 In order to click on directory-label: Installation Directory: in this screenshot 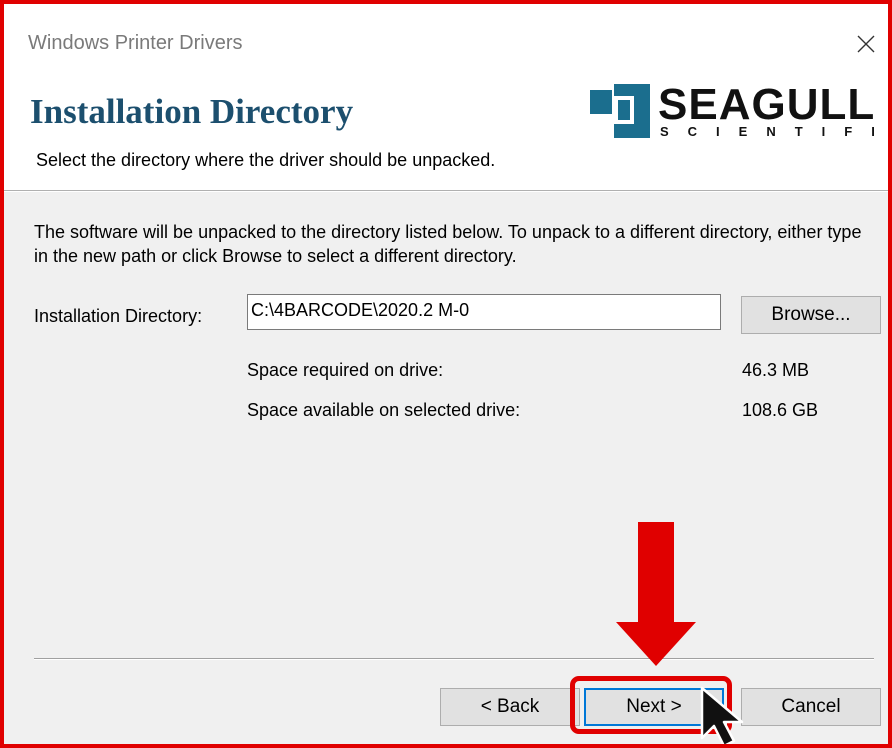, I will do `click(118, 316)`.